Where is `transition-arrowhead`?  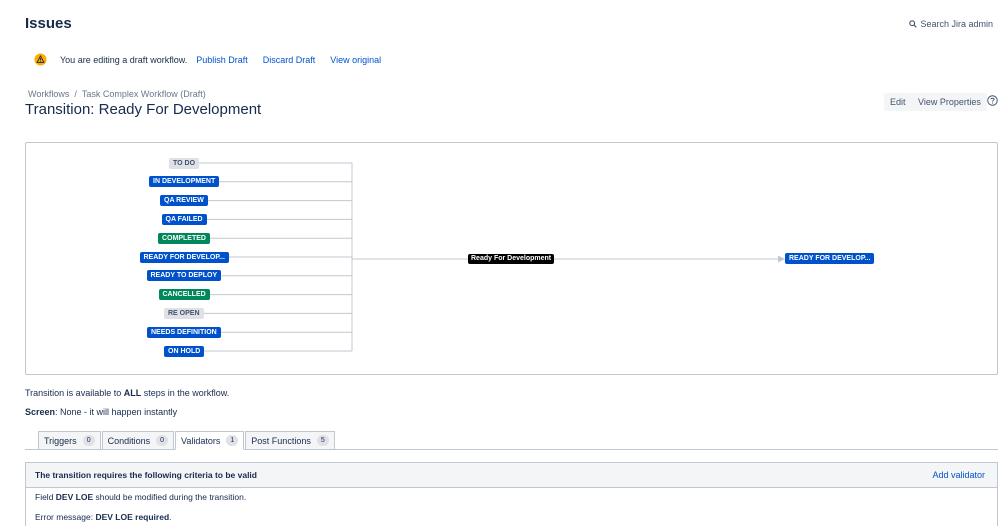
transition-arrowhead is located at coordinates (781, 259).